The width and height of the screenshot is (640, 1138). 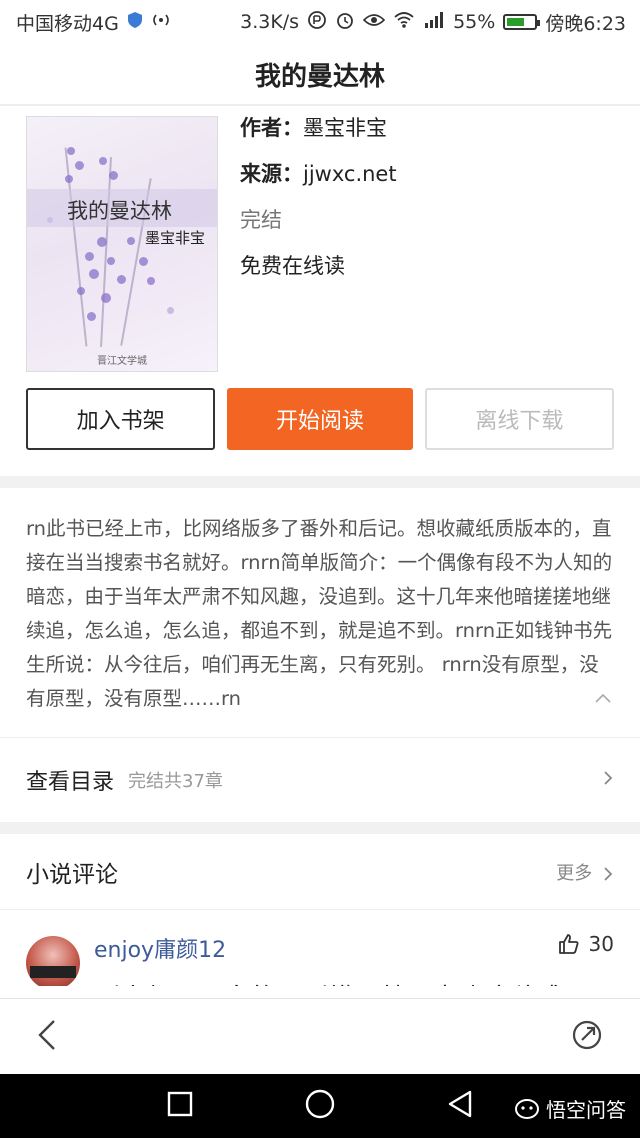 What do you see at coordinates (292, 266) in the screenshot?
I see `book-price: 免费在线读` at bounding box center [292, 266].